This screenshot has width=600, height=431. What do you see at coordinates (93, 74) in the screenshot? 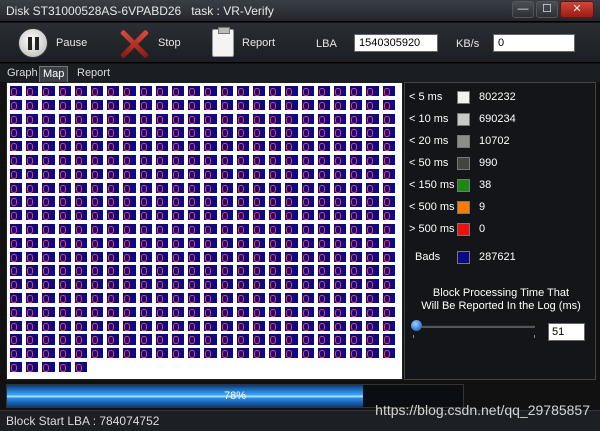
I see `tab-report: Report` at bounding box center [93, 74].